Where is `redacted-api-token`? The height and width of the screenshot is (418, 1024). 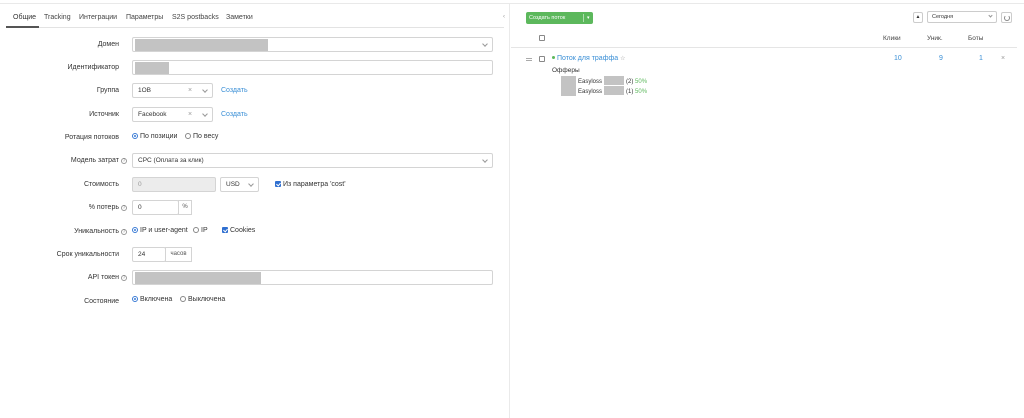 redacted-api-token is located at coordinates (198, 278).